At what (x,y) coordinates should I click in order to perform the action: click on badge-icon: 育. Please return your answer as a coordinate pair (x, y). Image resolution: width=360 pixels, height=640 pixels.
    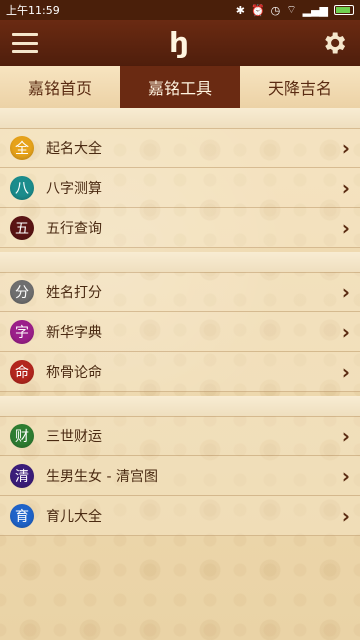
    Looking at the image, I should click on (22, 515).